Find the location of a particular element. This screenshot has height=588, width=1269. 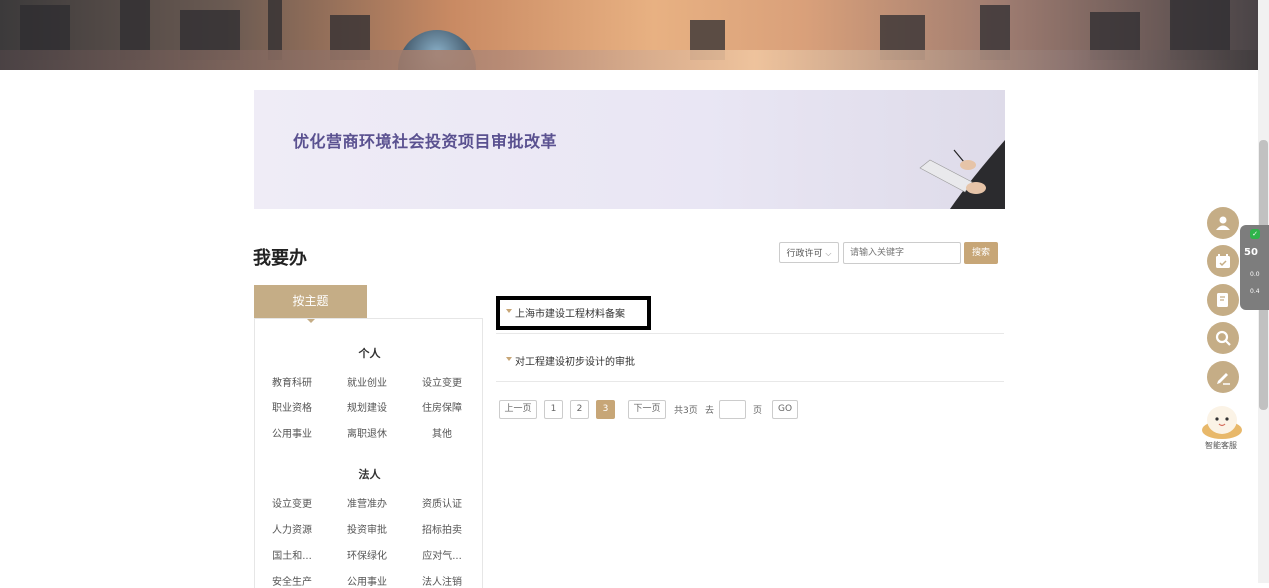

document-edit-icon is located at coordinates (1222, 300).